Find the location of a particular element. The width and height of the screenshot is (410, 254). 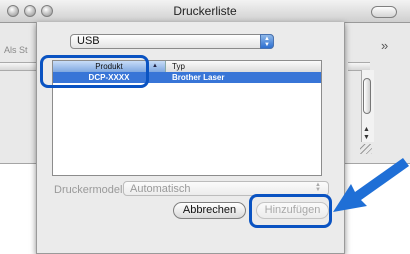

printer-model-label: Druckermodell: is located at coordinates (91, 190).